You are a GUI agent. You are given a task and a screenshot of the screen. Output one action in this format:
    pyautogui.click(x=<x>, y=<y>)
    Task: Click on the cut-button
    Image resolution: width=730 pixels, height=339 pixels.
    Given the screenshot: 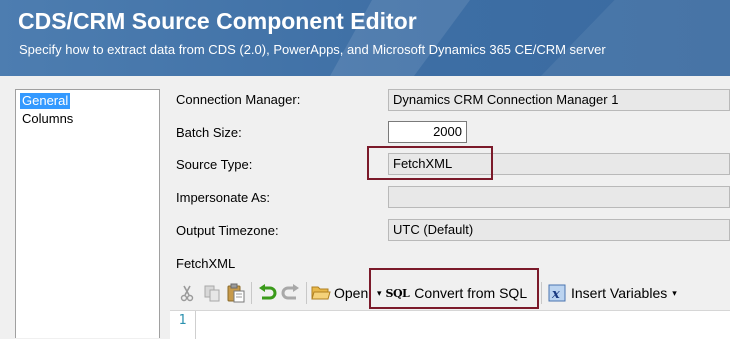 What is the action you would take?
    pyautogui.click(x=187, y=293)
    